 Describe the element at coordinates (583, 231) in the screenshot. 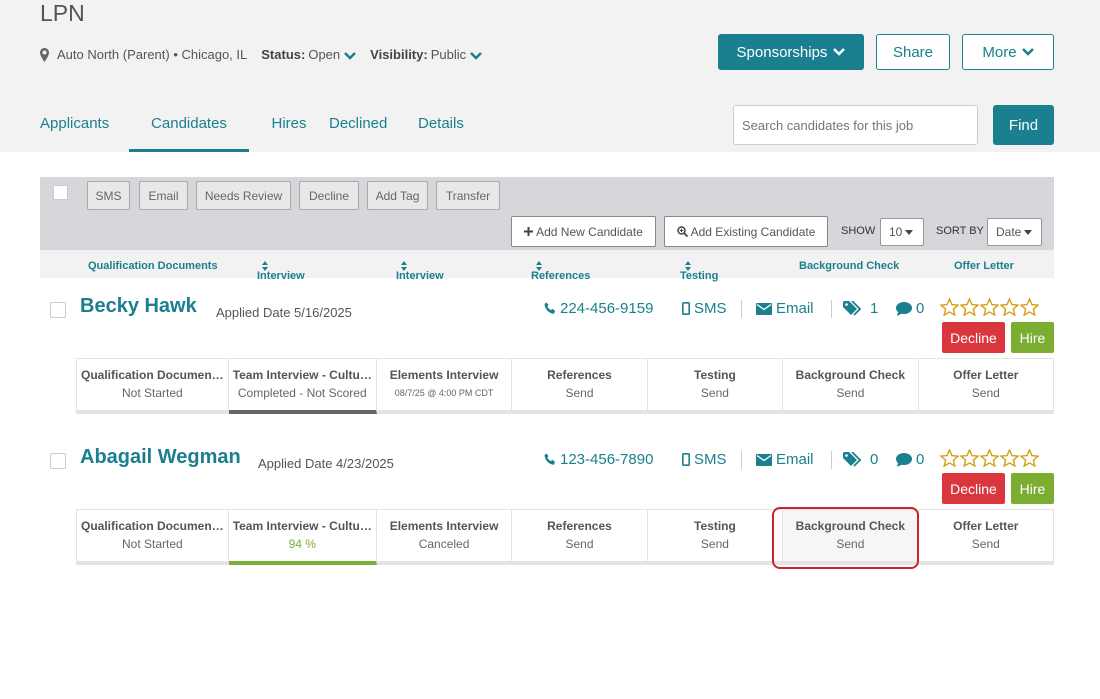

I see `add-new-candidate-button: Add New Candidate` at that location.